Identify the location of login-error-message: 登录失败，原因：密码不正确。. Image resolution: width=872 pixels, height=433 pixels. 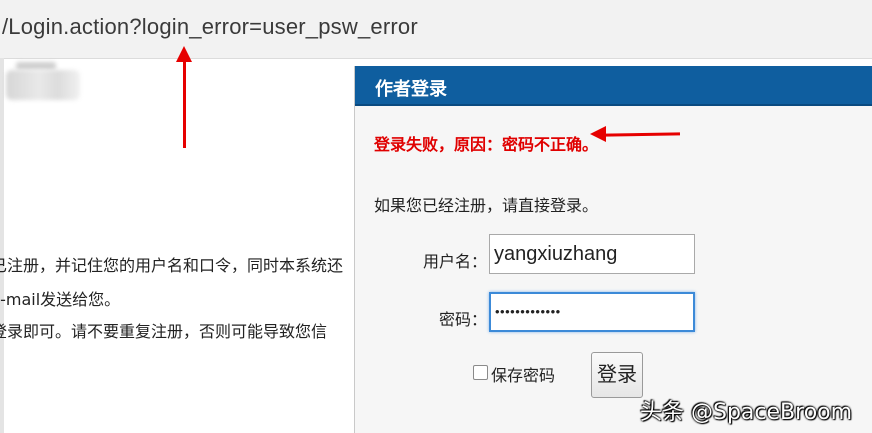
(486, 144).